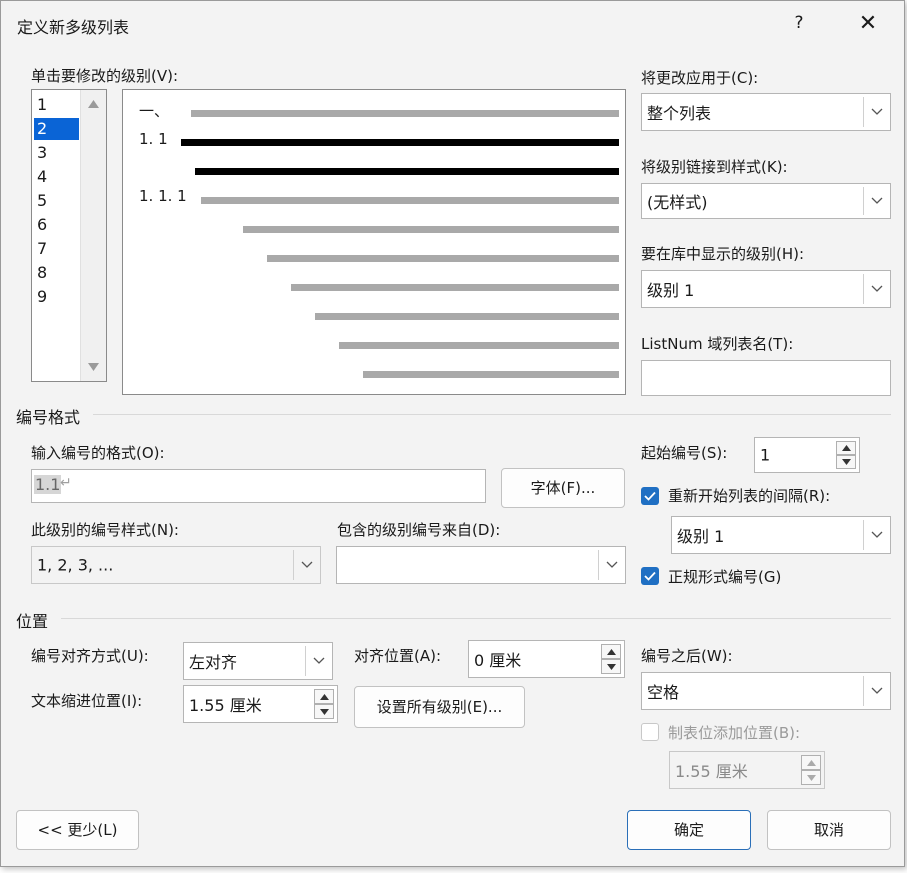 The width and height of the screenshot is (907, 873). Describe the element at coordinates (56, 273) in the screenshot. I see `level-item: 8` at that location.